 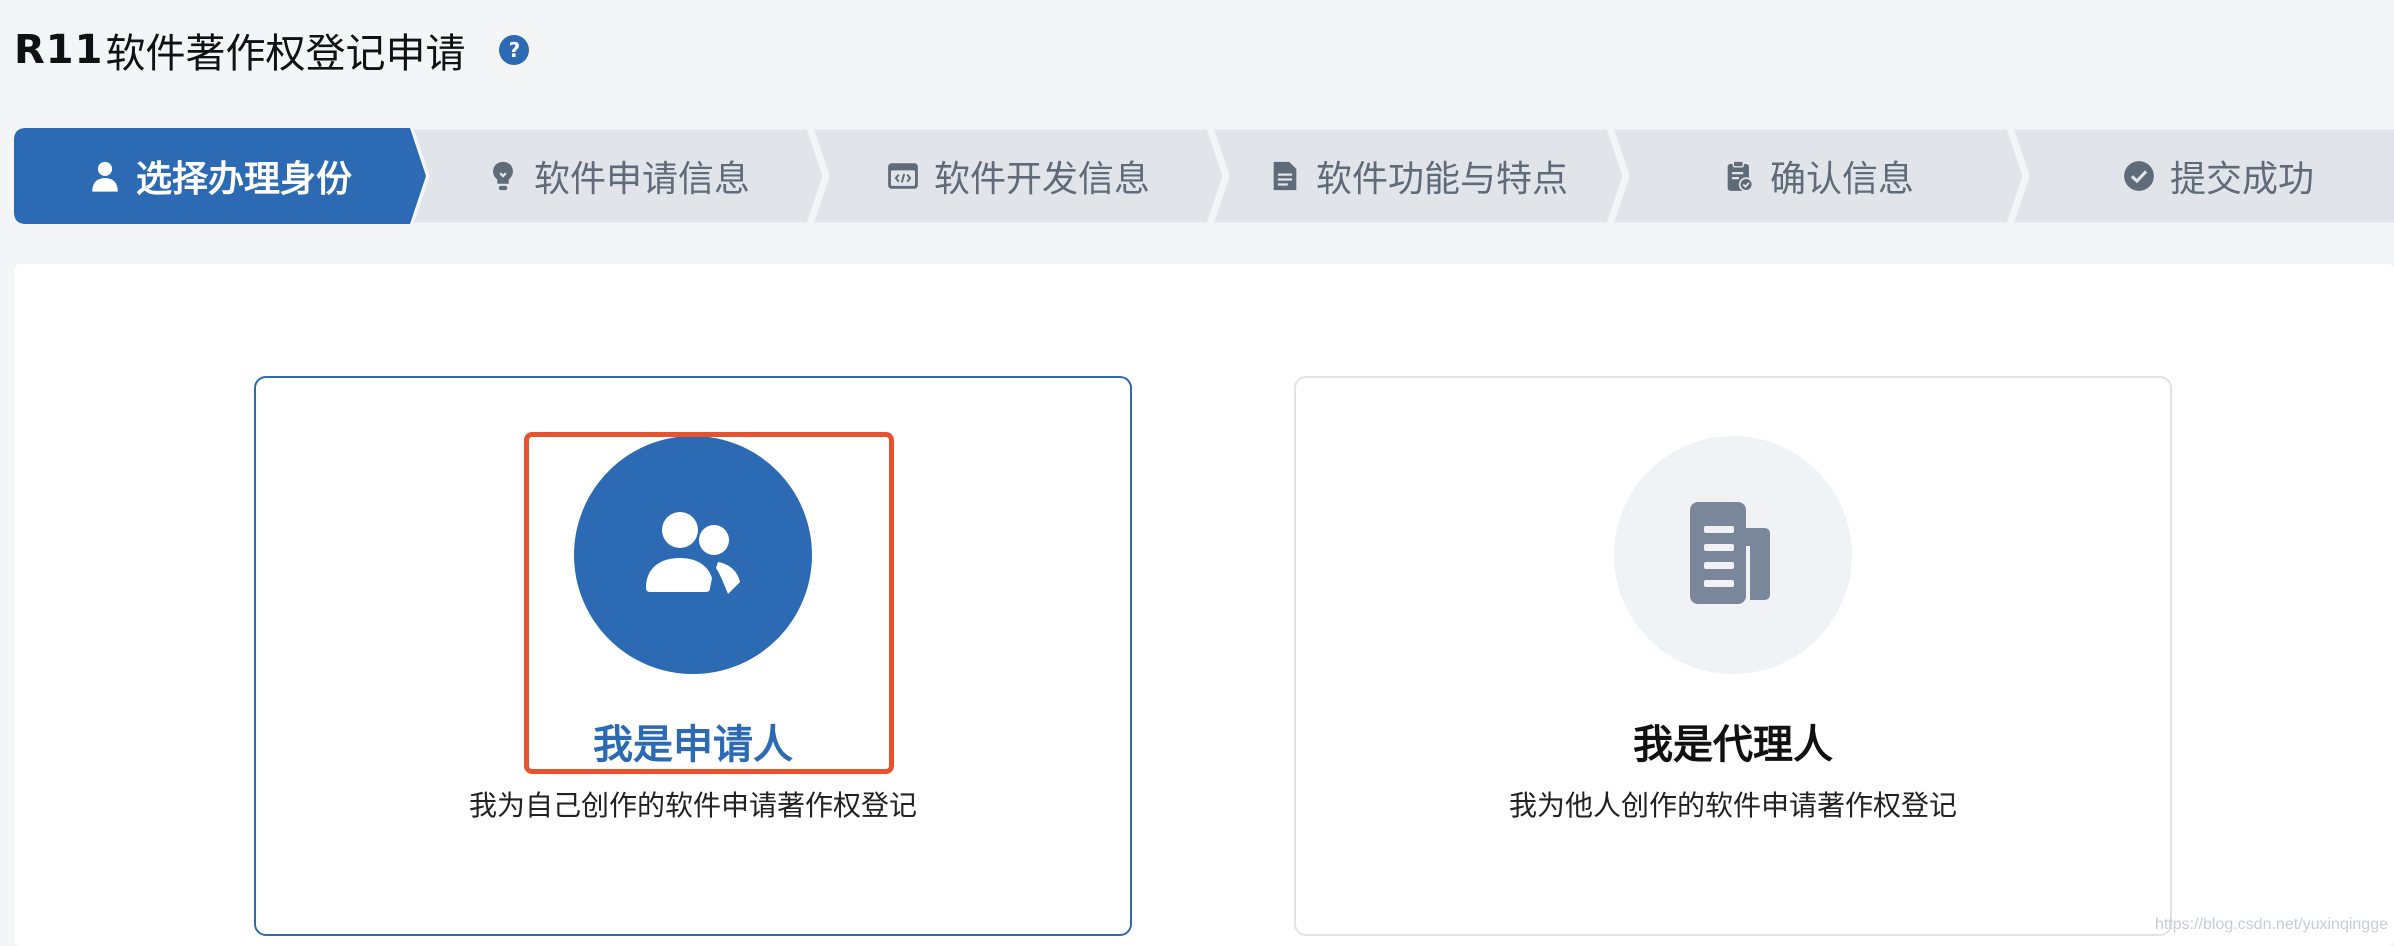 I want to click on step-label: 选择办理身份, so click(x=243, y=179).